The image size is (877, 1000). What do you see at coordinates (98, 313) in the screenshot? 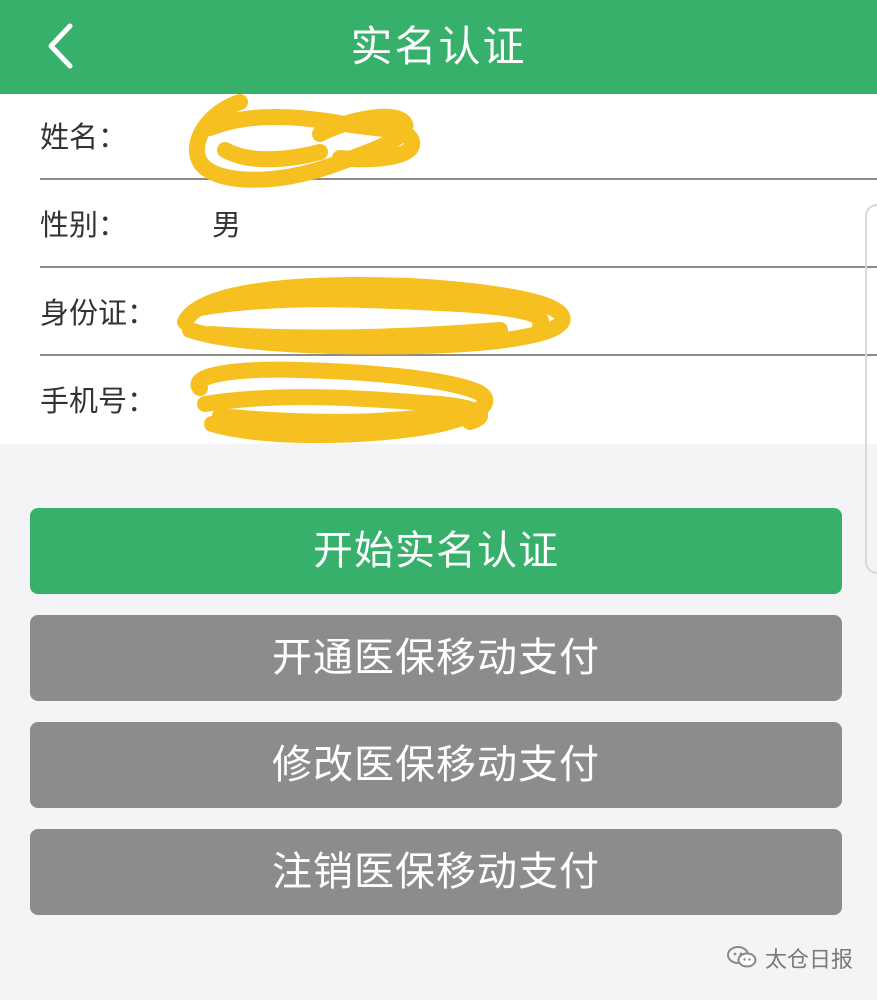
I see `id-card-label: 身份证：` at bounding box center [98, 313].